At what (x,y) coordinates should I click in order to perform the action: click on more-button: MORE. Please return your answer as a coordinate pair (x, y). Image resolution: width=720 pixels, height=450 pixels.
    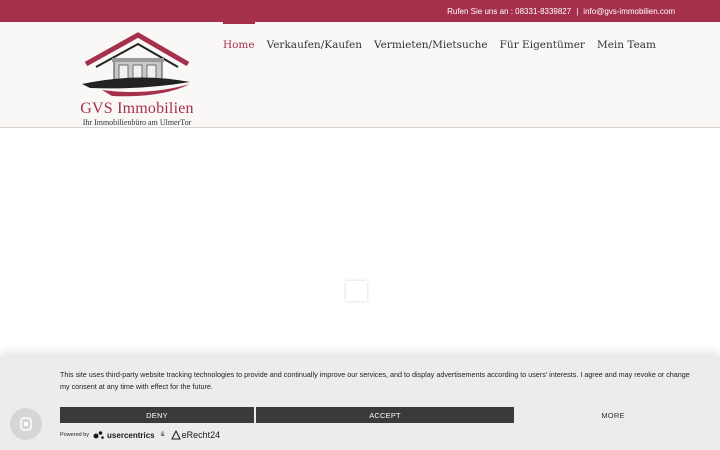
    Looking at the image, I should click on (613, 415).